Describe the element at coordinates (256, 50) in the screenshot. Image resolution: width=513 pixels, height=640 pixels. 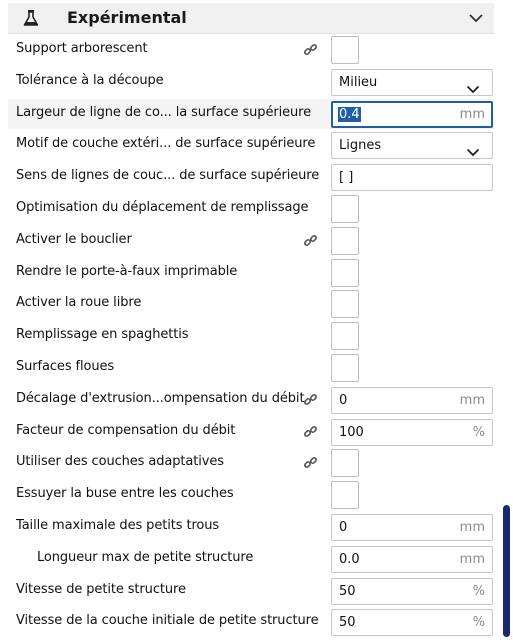
I see `setting-row: Support arborescent` at that location.